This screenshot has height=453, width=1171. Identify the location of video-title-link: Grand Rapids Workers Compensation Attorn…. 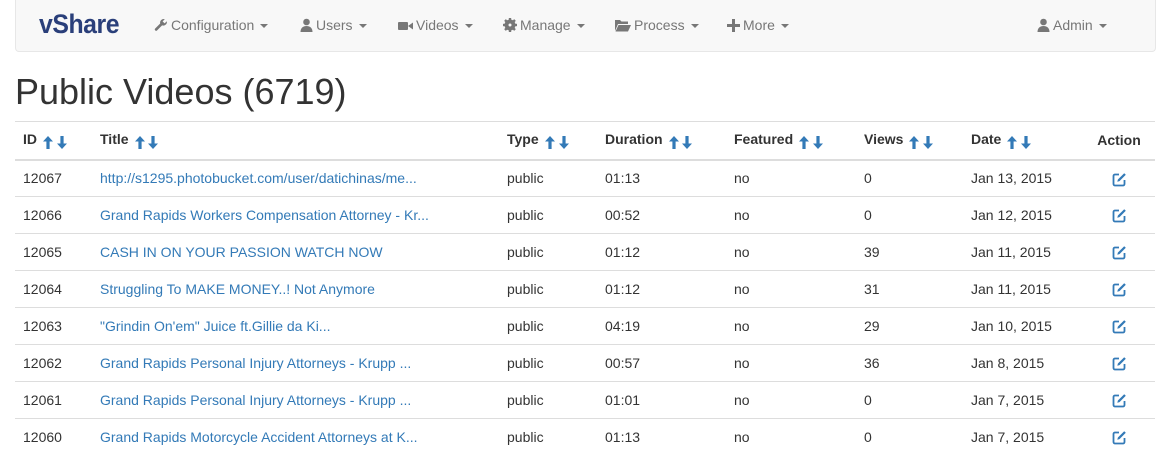
(264, 215).